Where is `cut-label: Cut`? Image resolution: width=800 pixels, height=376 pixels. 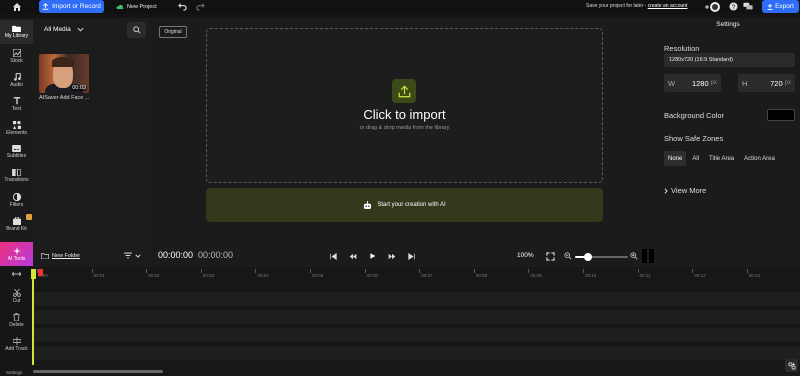 cut-label: Cut is located at coordinates (16, 301).